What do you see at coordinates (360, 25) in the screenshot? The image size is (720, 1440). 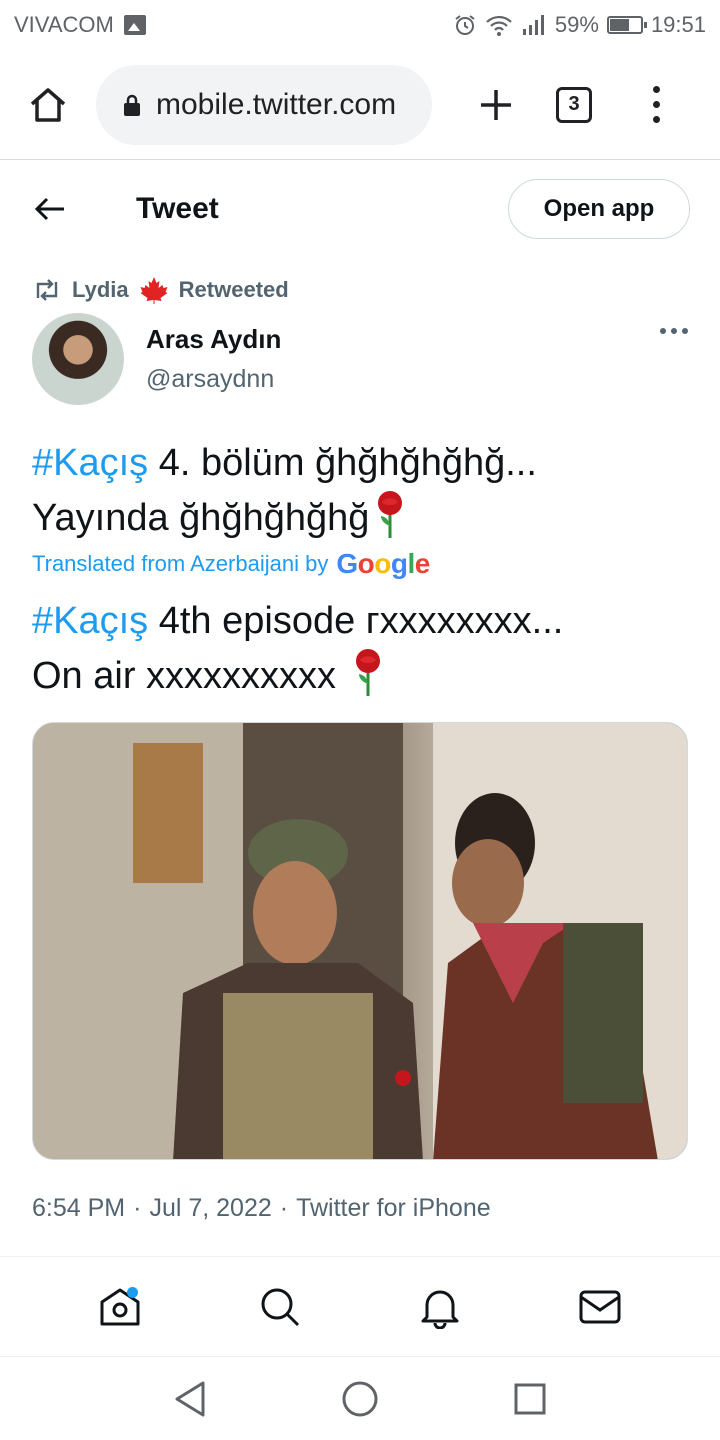 I see `status-bar: VIVACOM 59% 19:51` at bounding box center [360, 25].